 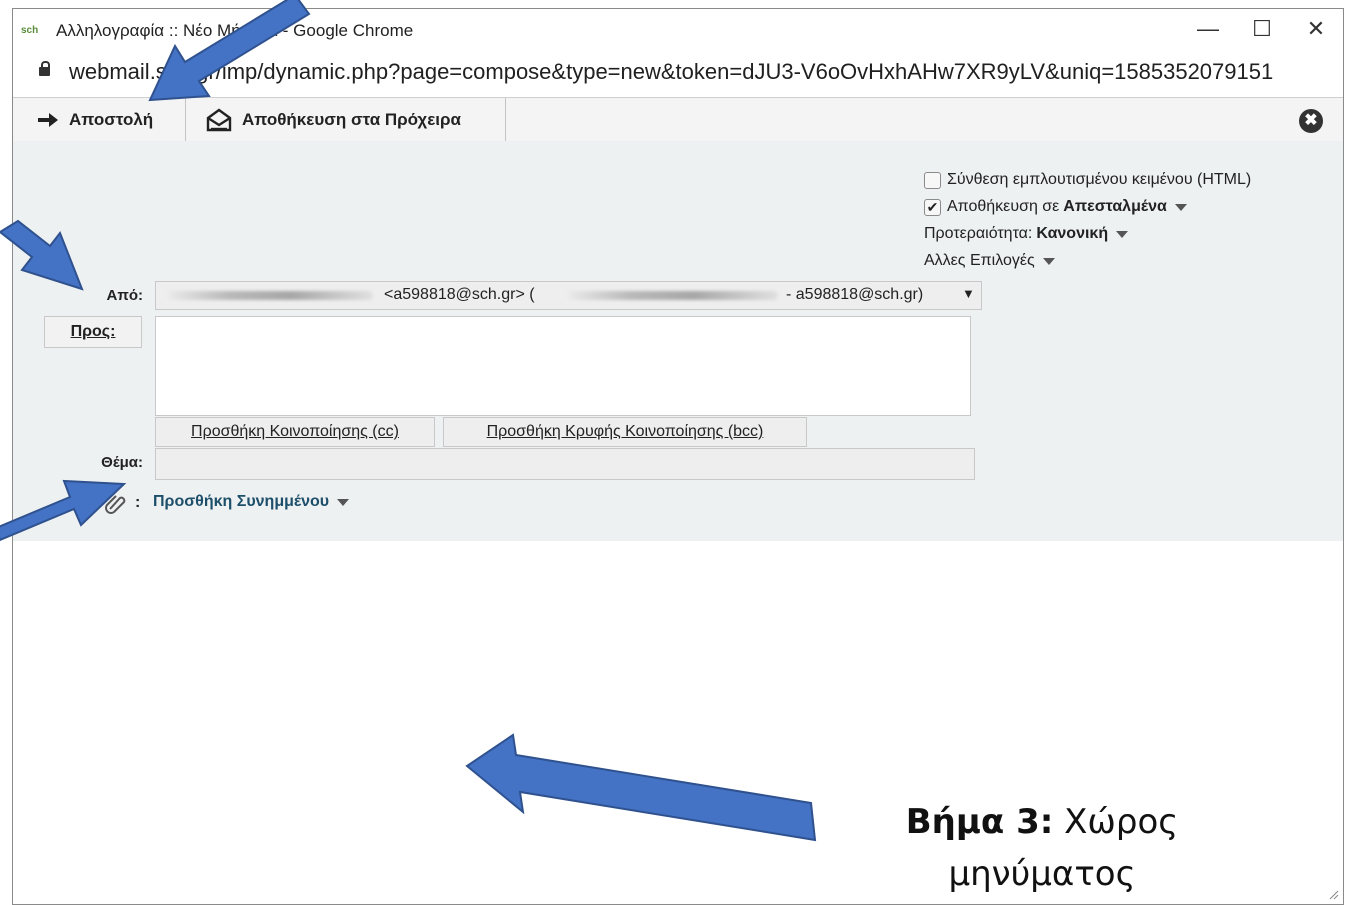 I want to click on step-bold: Βήμα 3:, so click(x=979, y=822).